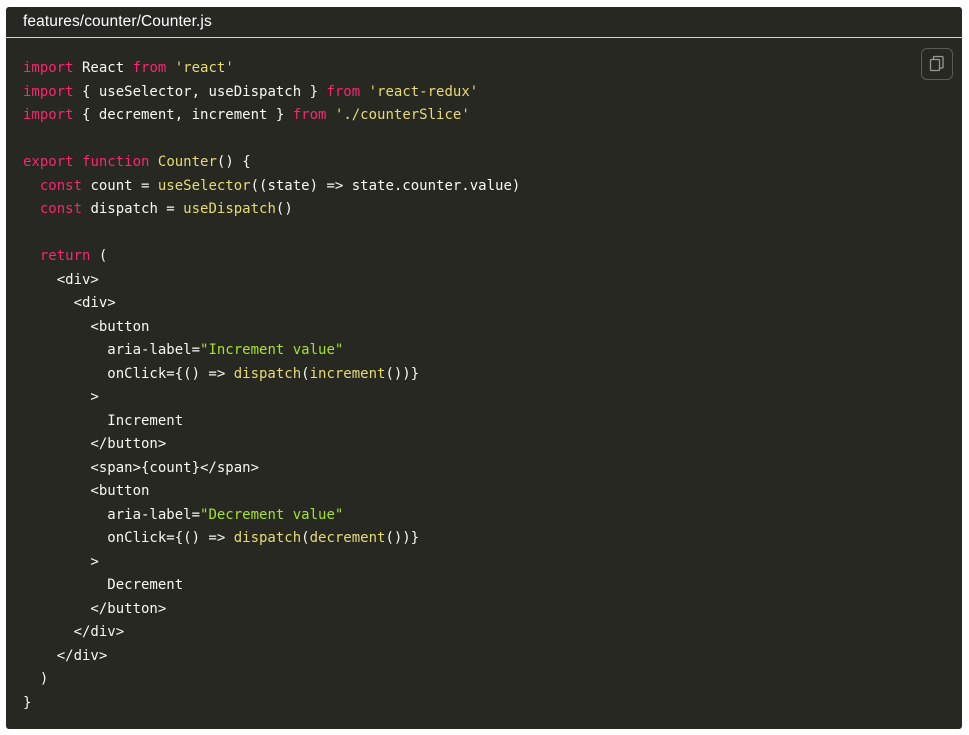  What do you see at coordinates (117, 21) in the screenshot?
I see `file-name: features/counter/Counter.js` at bounding box center [117, 21].